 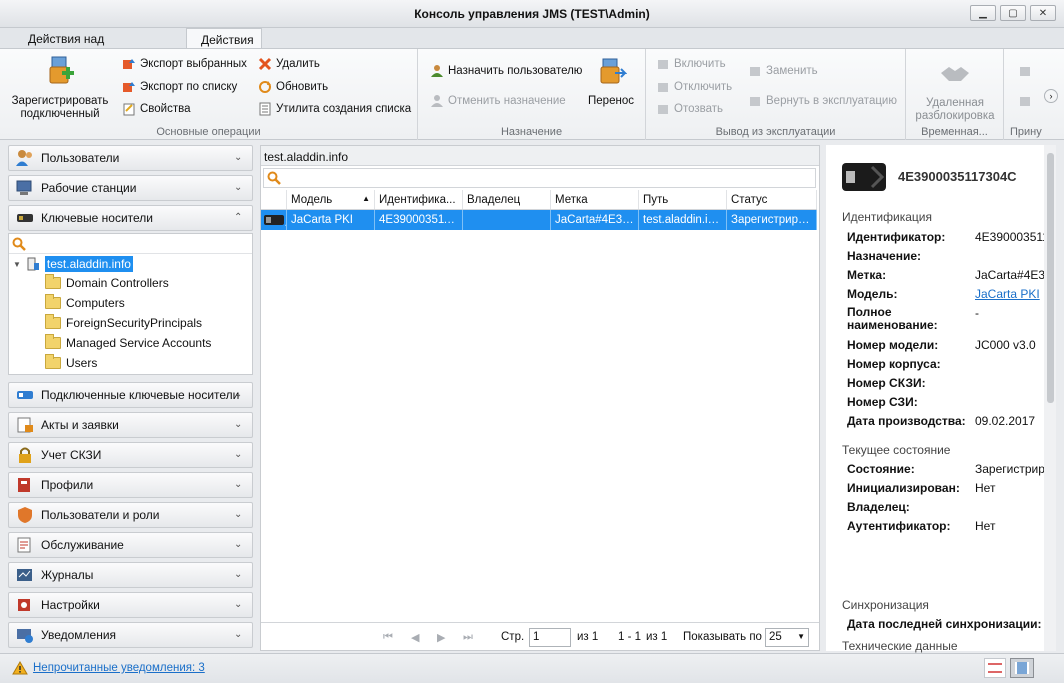 I want to click on next-page-icon: ▶, so click(x=441, y=637).